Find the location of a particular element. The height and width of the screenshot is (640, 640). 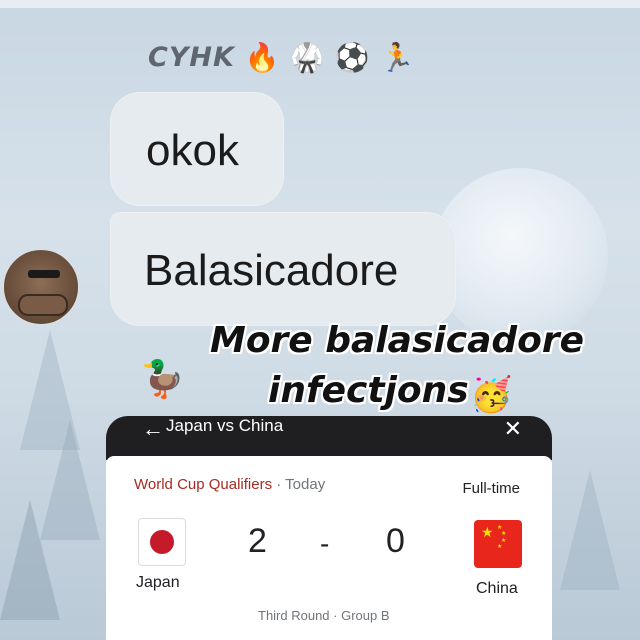

china-flag-icon: ★ ★ ★ ★ ★ is located at coordinates (498, 544).